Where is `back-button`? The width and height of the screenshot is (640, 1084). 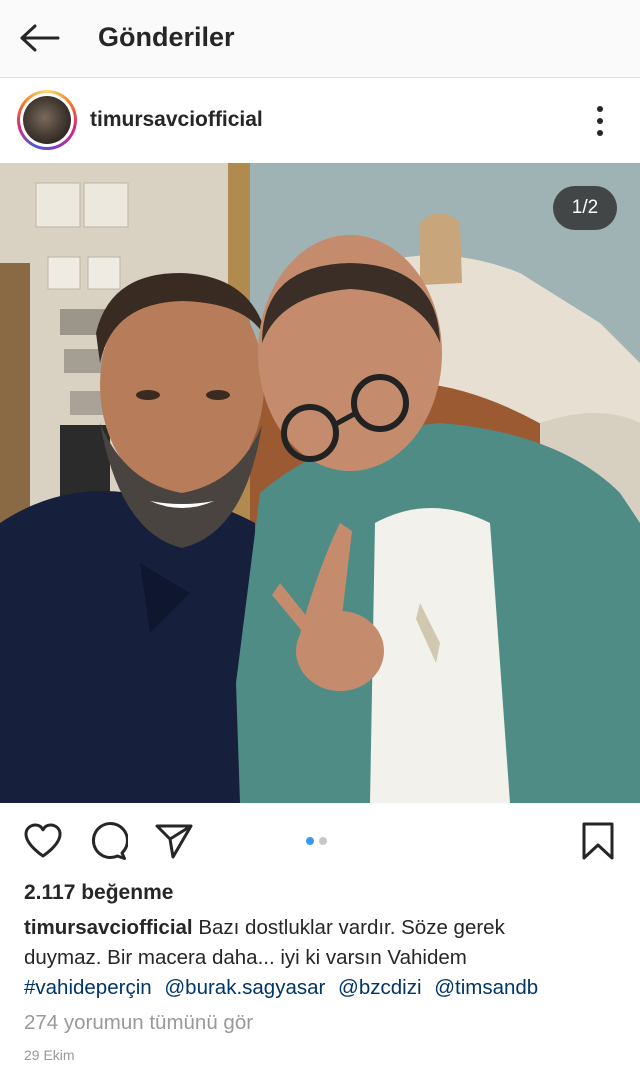
back-button is located at coordinates (39, 38).